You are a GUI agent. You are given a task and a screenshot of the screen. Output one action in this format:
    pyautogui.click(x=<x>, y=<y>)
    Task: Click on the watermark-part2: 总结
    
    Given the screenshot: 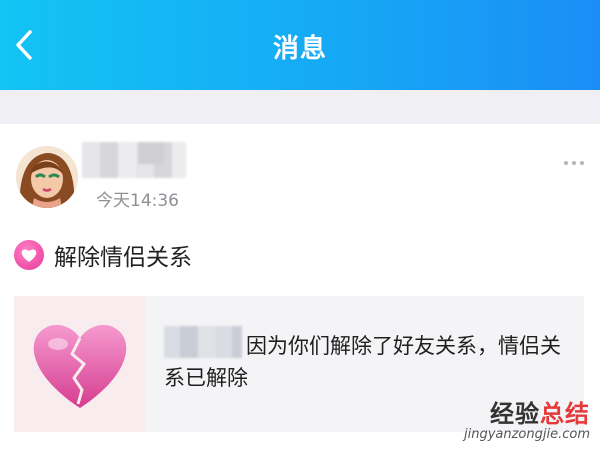 What is the action you would take?
    pyautogui.click(x=565, y=414)
    